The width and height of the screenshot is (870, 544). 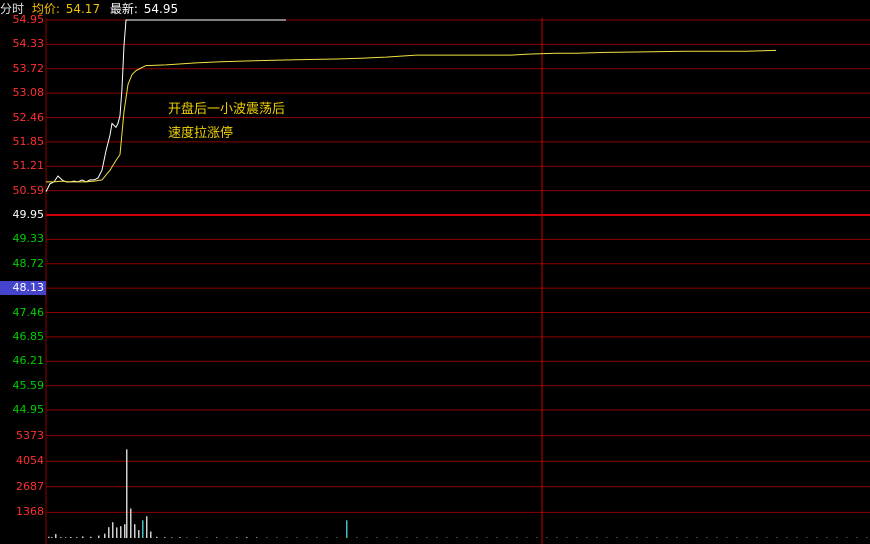 What do you see at coordinates (23, 288) in the screenshot?
I see `price-tick-label: 48.13` at bounding box center [23, 288].